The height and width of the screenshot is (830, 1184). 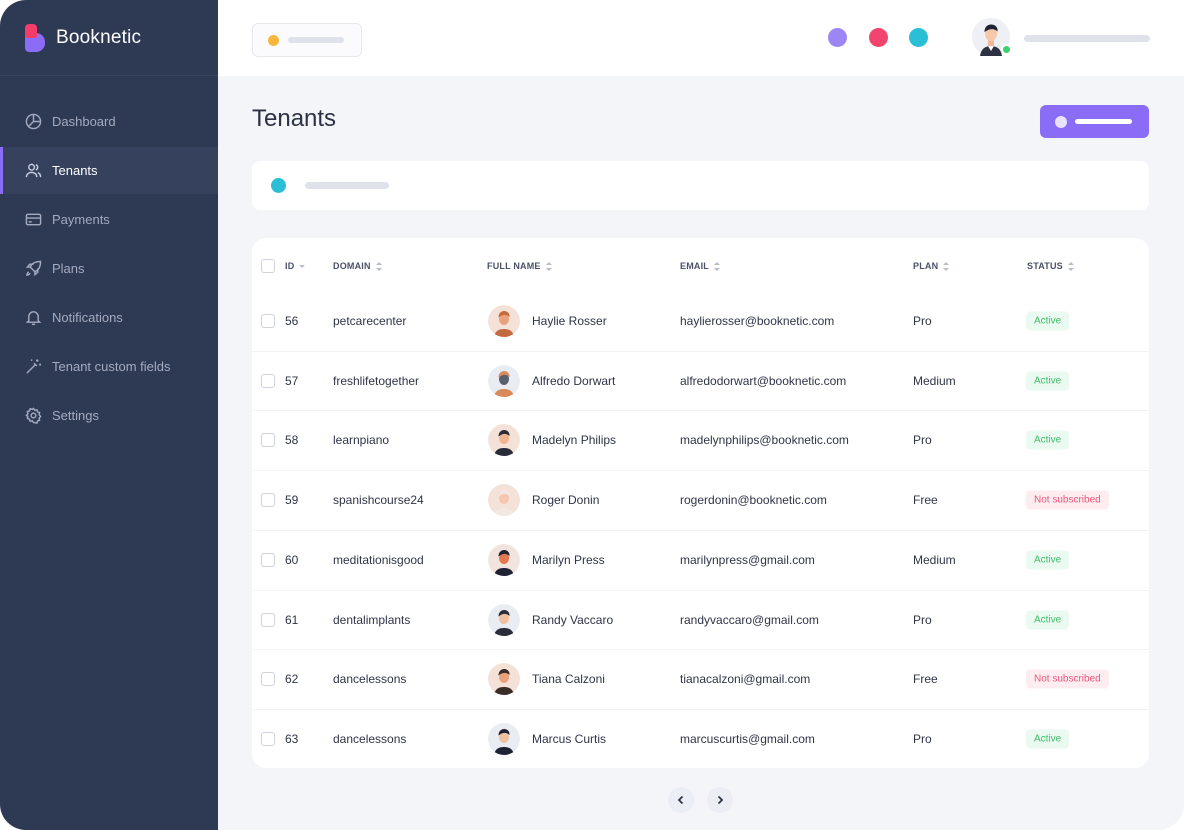 What do you see at coordinates (347, 185) in the screenshot?
I see `filter-skeleton` at bounding box center [347, 185].